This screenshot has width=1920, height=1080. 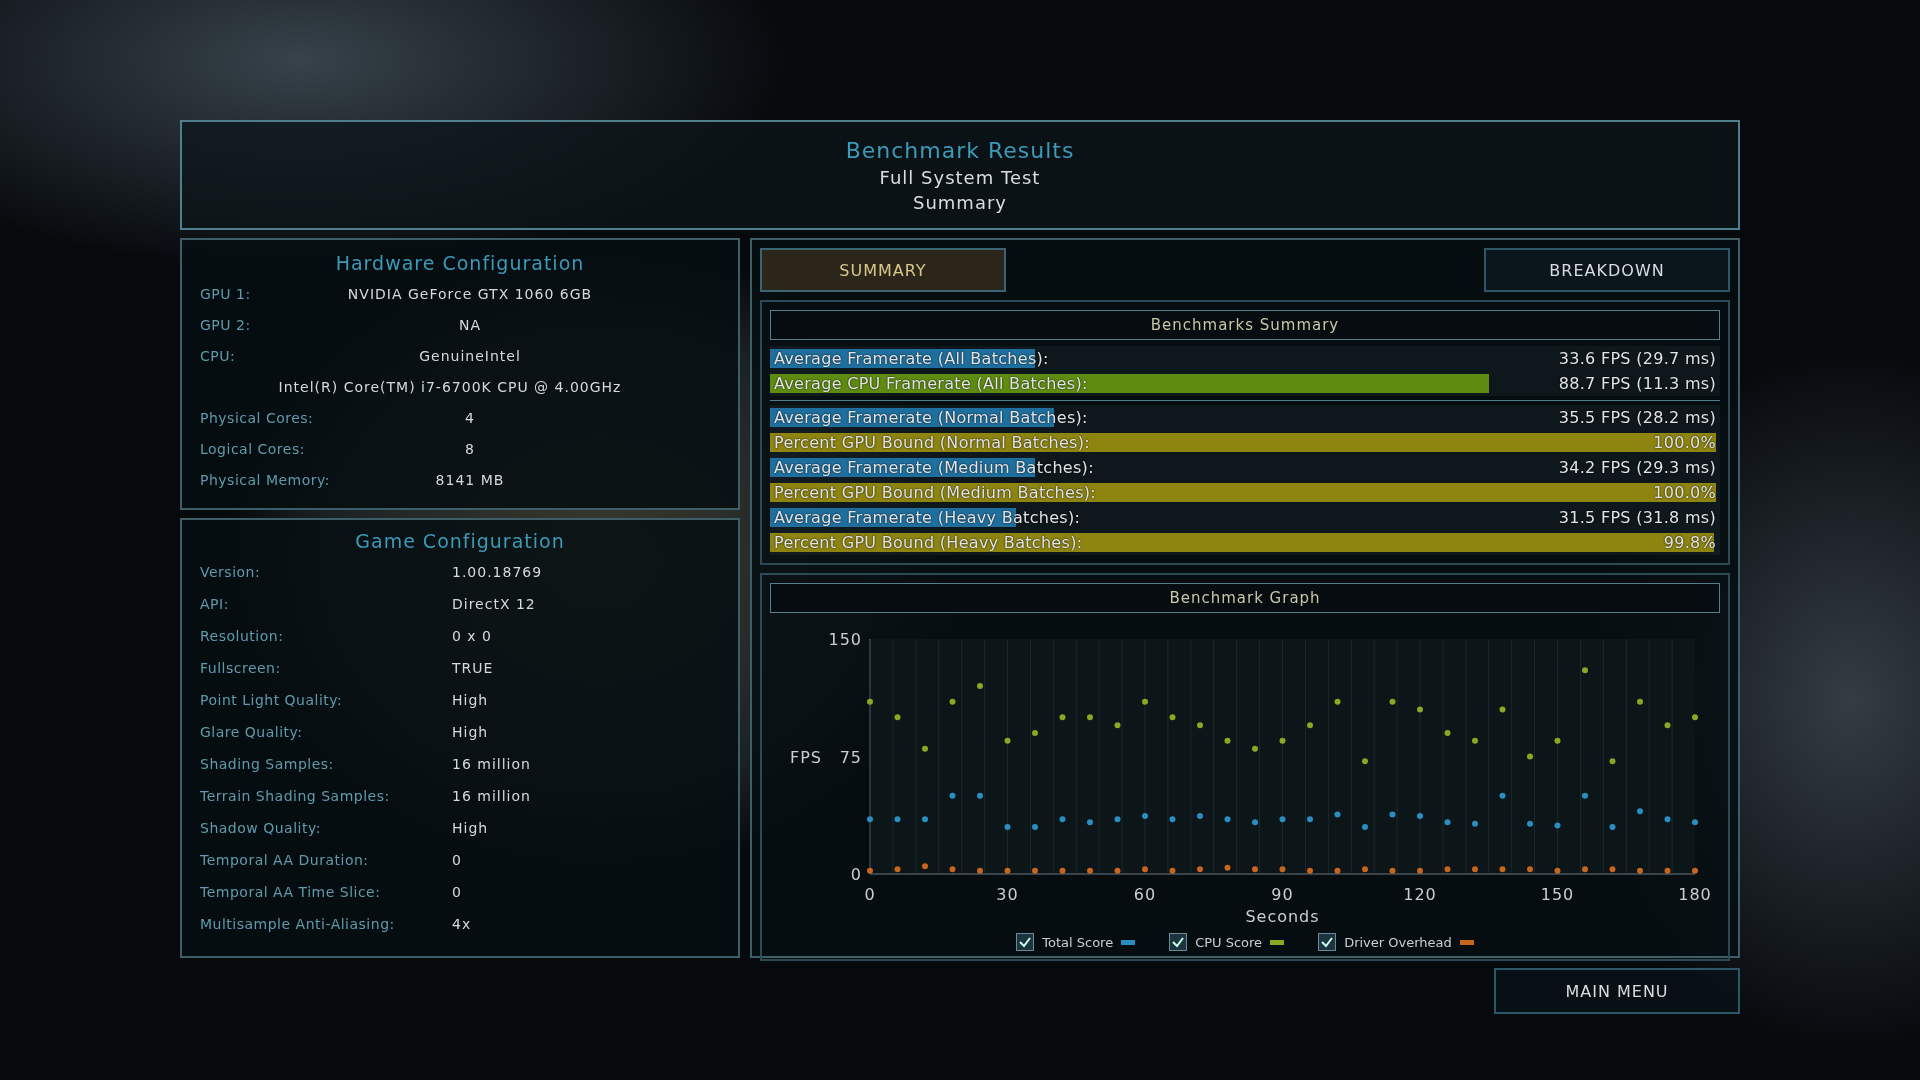 I want to click on field-label: Temporal AA Time Slice:, so click(x=291, y=892).